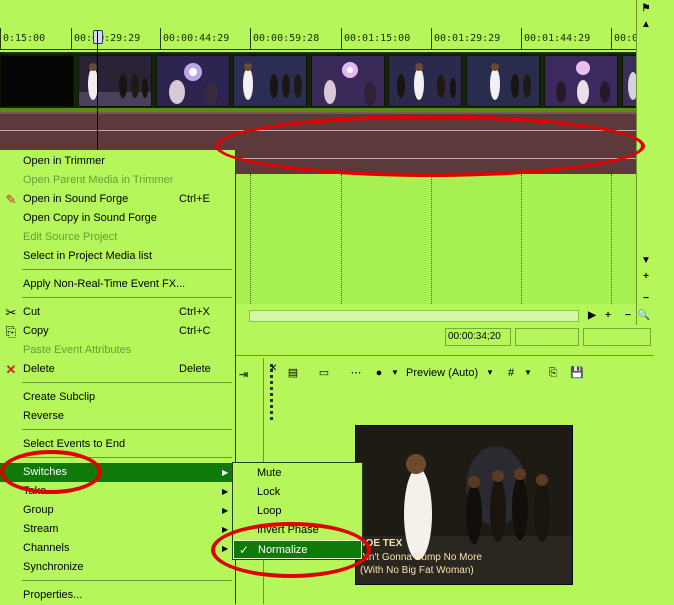  I want to click on annotation-oval, so click(430, 146).